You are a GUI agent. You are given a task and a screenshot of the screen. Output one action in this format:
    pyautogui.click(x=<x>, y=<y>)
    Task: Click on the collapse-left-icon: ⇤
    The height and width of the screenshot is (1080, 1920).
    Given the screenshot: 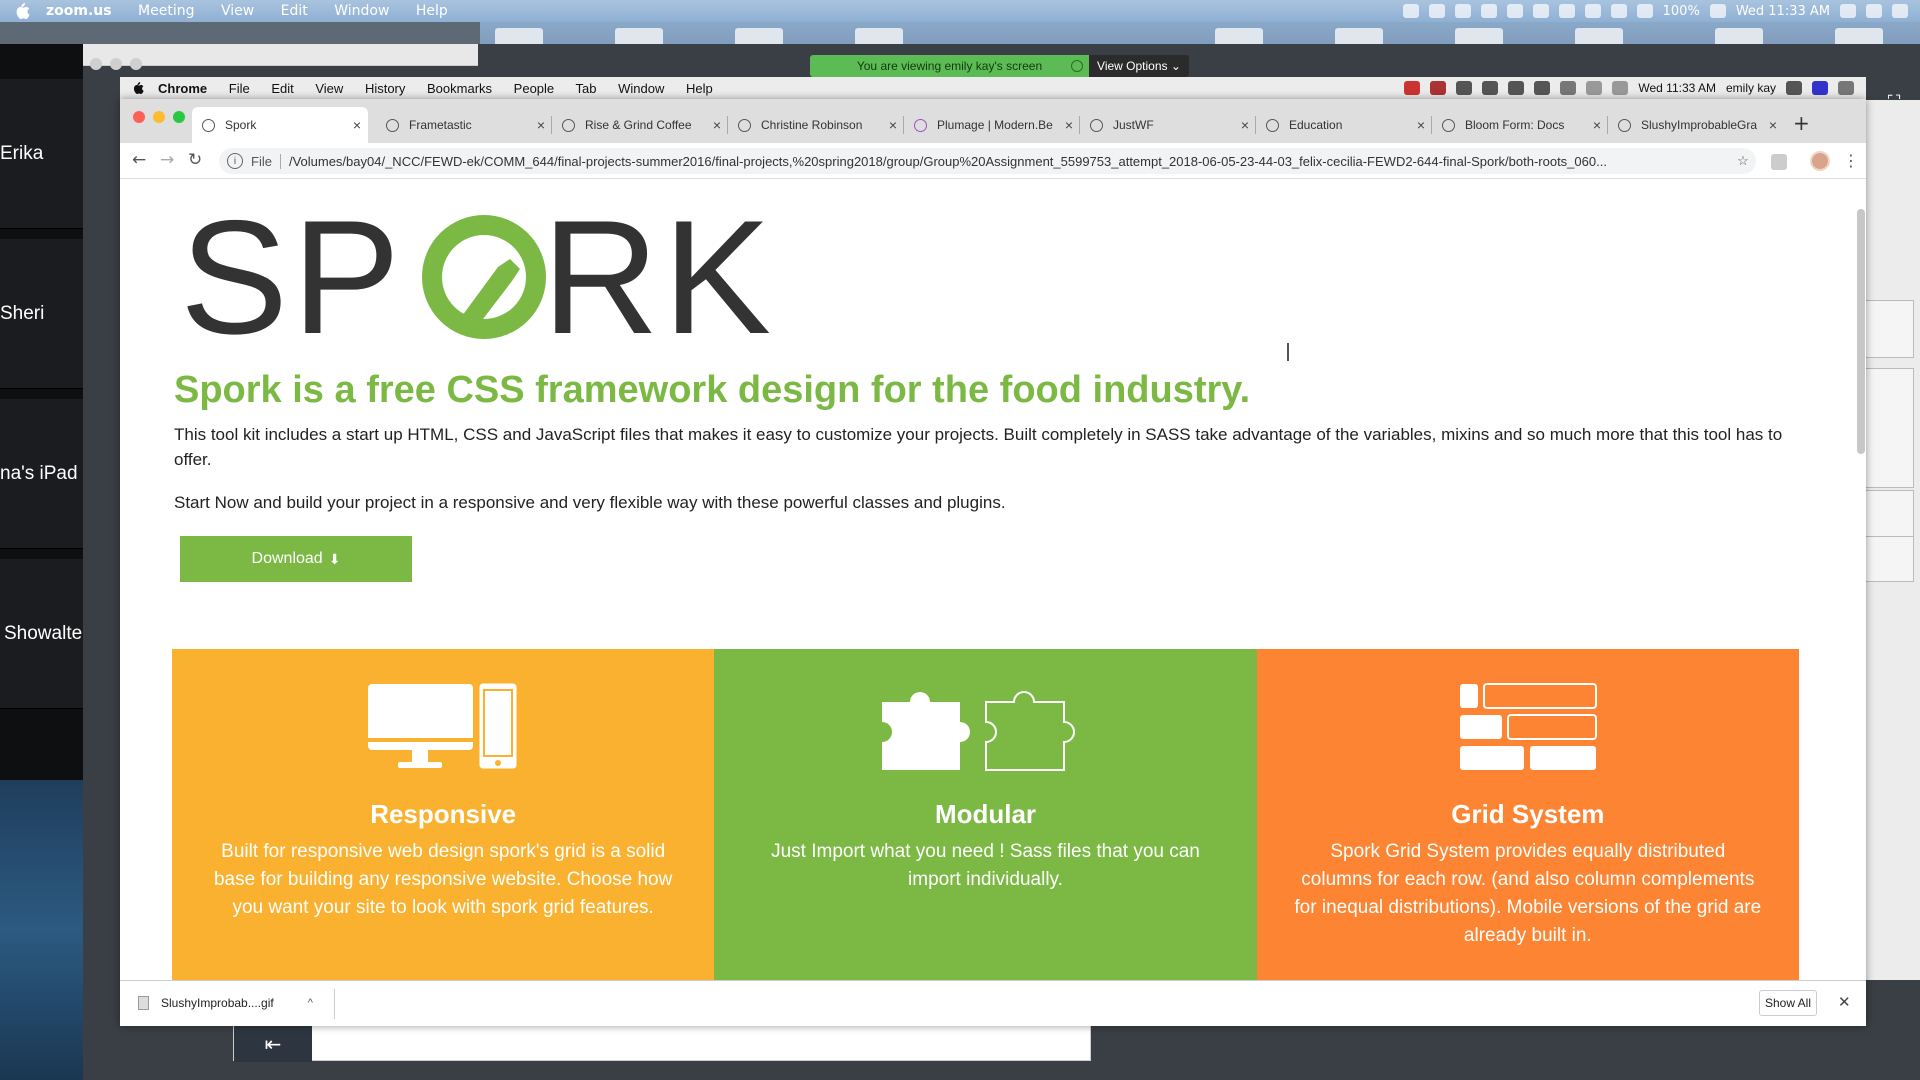 What is the action you would take?
    pyautogui.click(x=273, y=1044)
    